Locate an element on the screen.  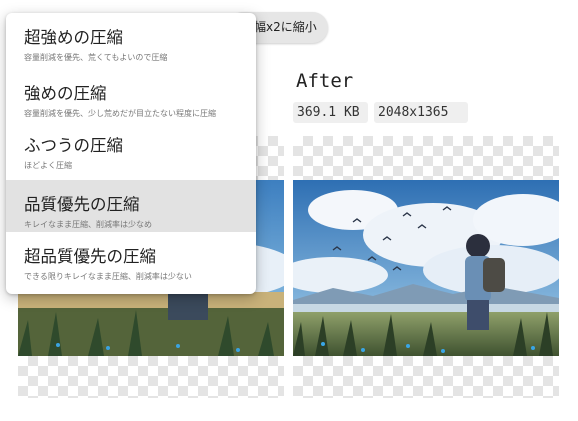
after-title: After is located at coordinates (325, 81).